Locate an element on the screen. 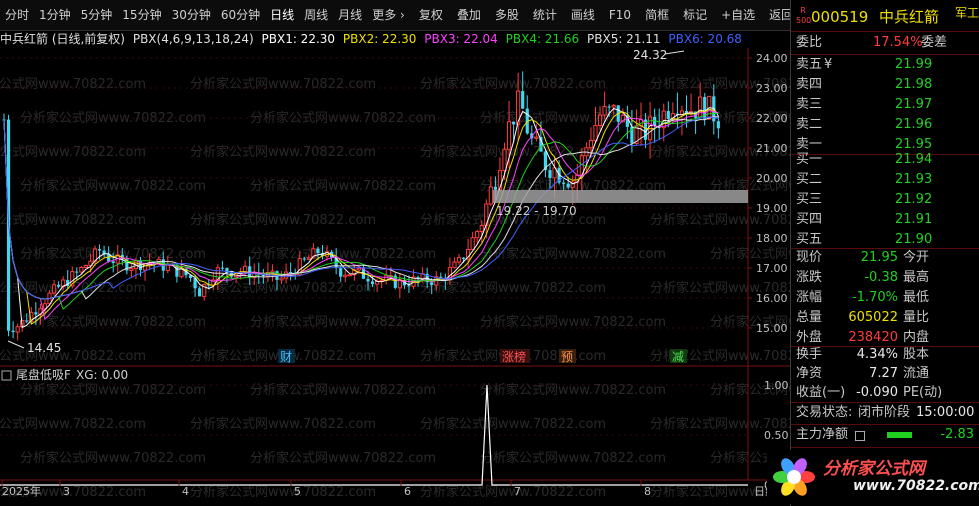 This screenshot has width=979, height=506. period-tab-2: 5分钟 is located at coordinates (97, 15).